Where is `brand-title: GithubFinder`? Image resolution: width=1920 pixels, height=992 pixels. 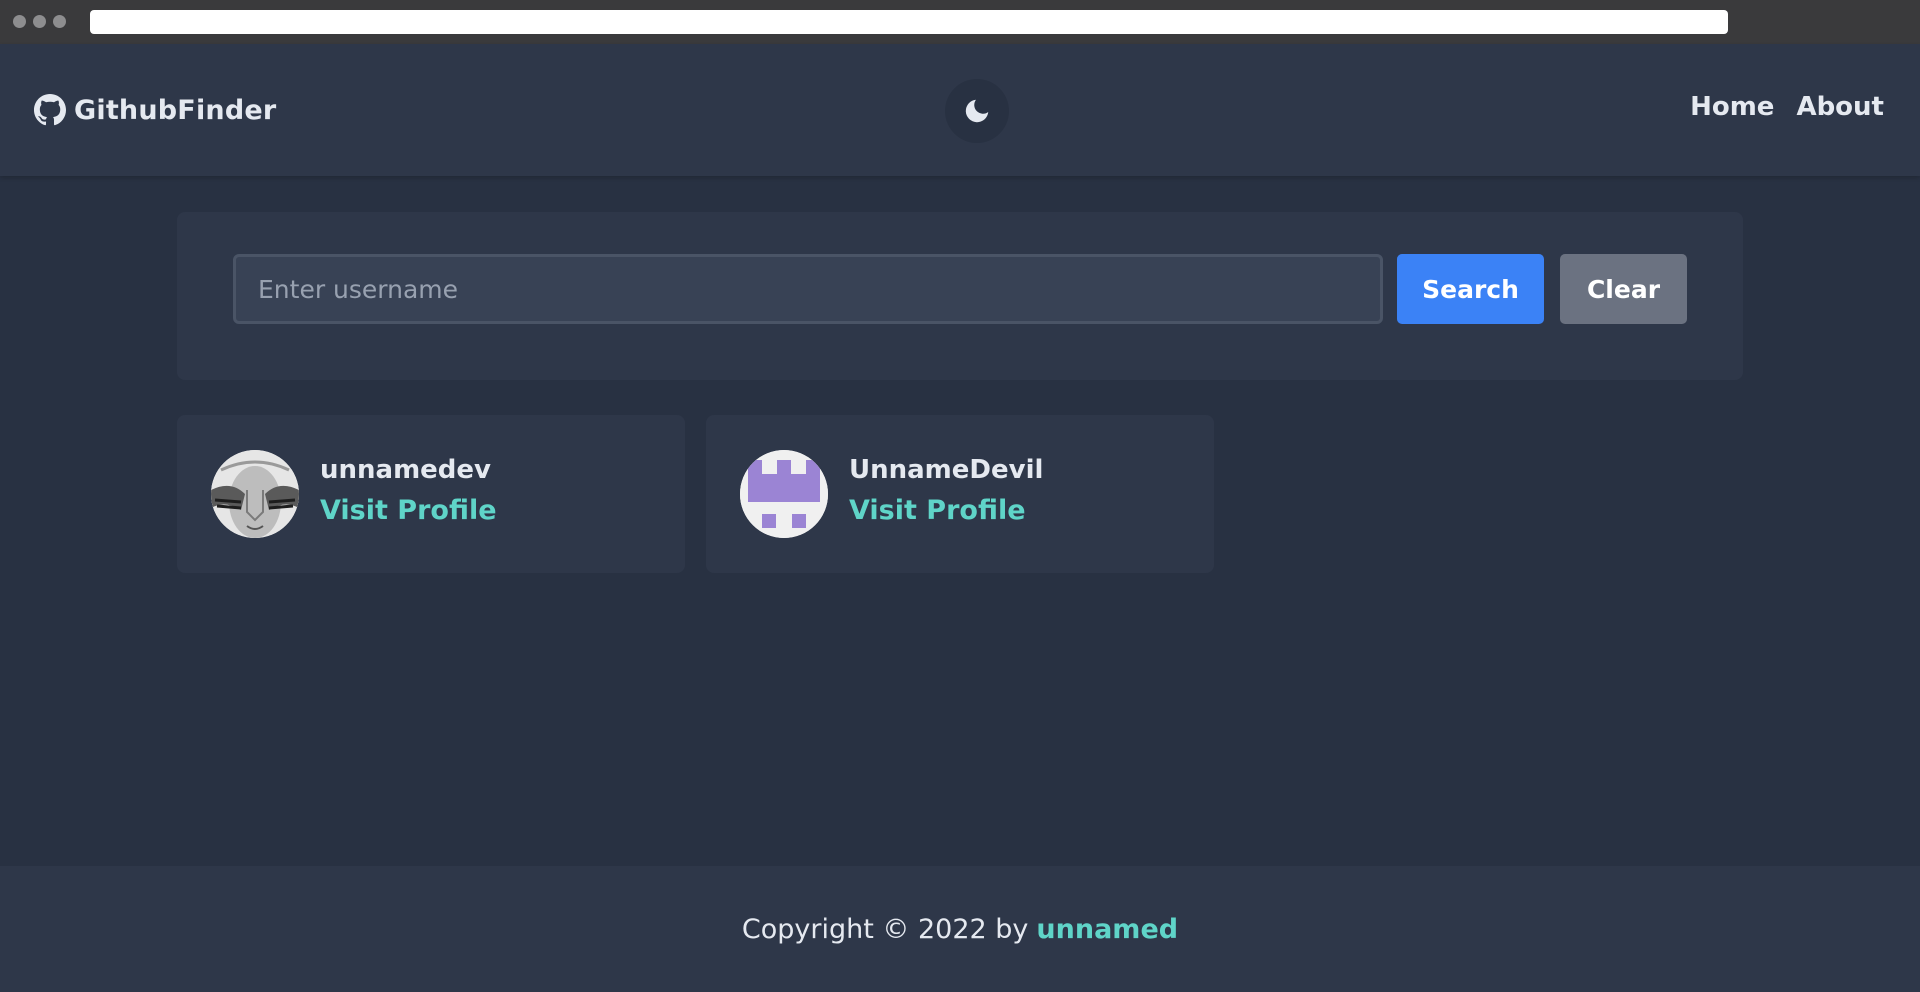 brand-title: GithubFinder is located at coordinates (175, 110).